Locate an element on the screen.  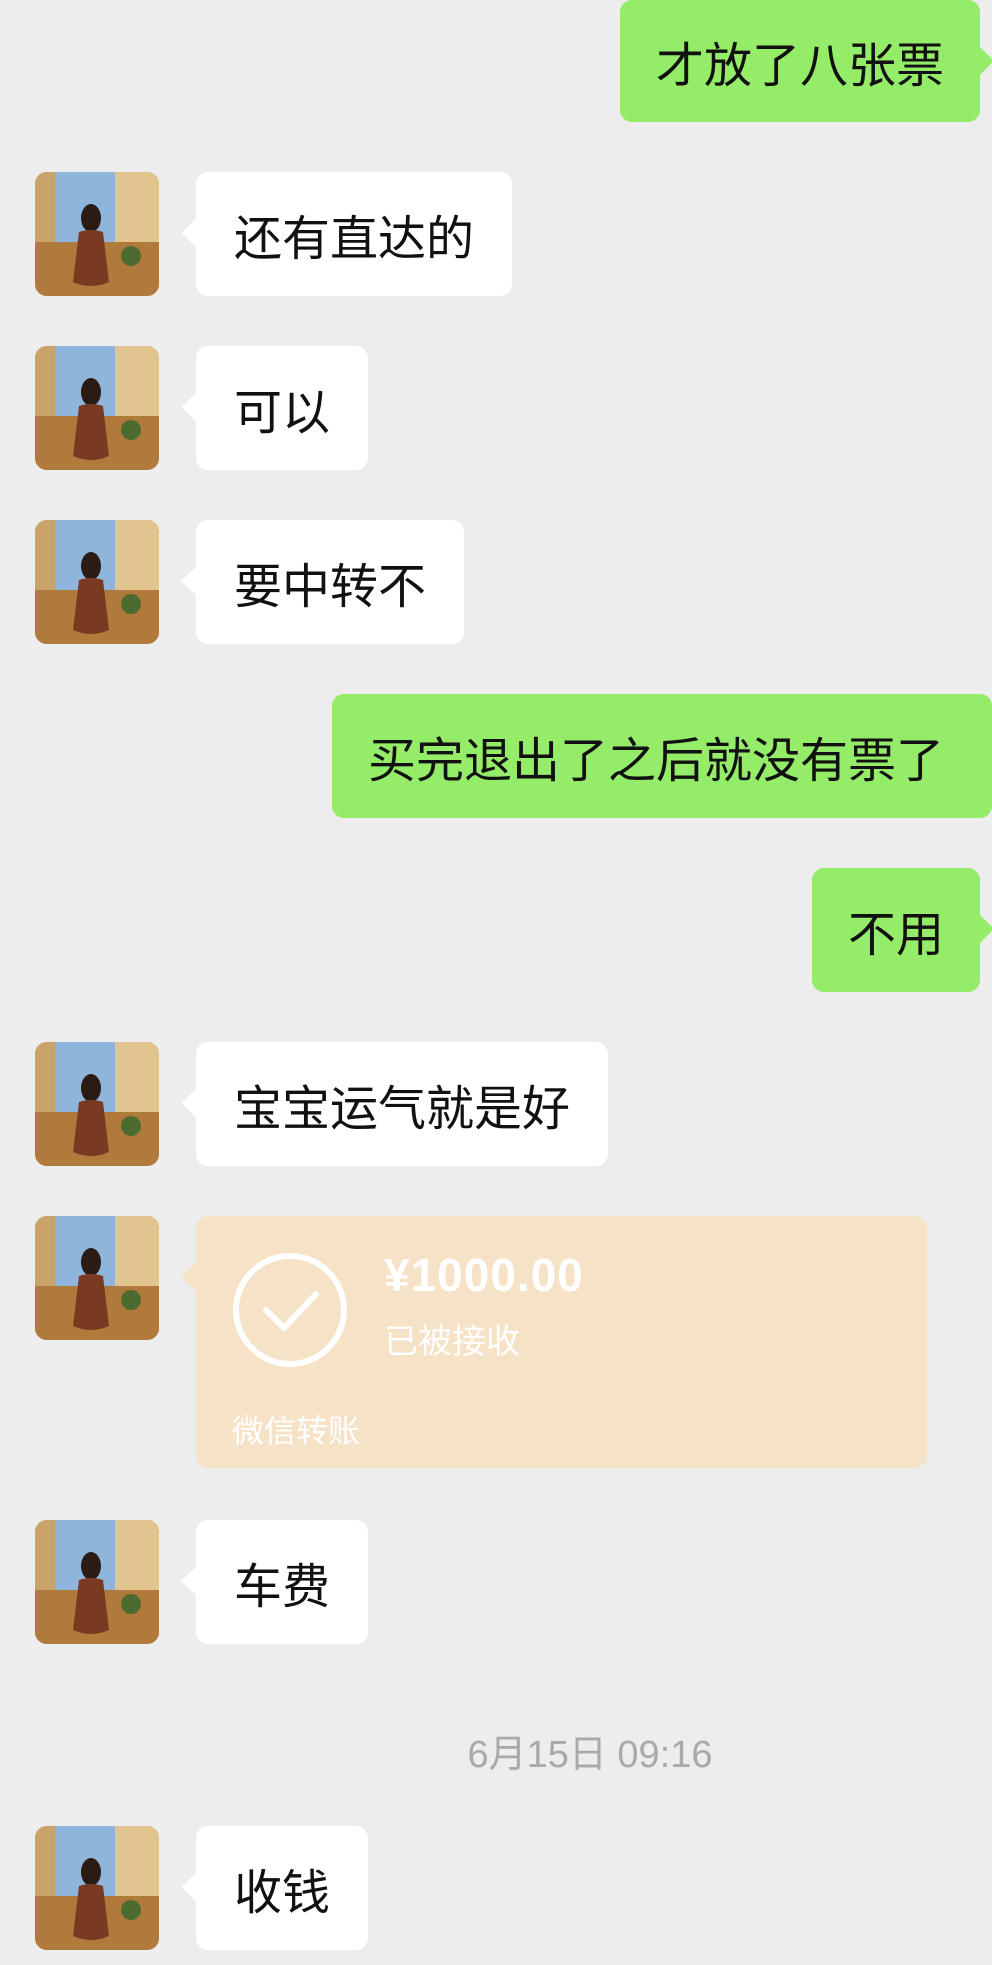
message-timestamp: 6月15日 09:16 is located at coordinates (590, 1755).